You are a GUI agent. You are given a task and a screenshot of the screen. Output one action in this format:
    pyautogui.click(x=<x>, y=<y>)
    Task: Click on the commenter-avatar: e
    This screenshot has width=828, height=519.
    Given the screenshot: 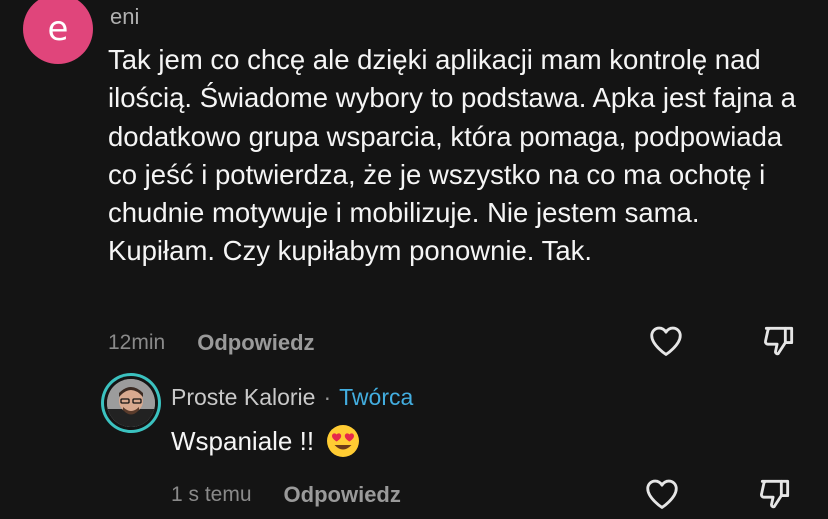 What is the action you would take?
    pyautogui.click(x=58, y=32)
    